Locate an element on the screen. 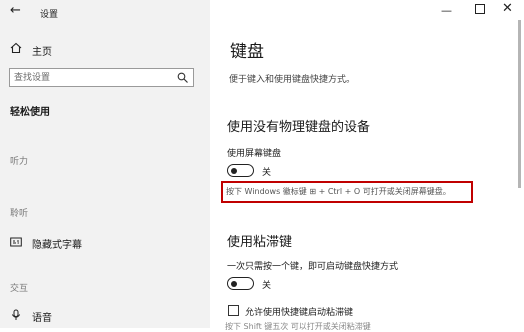 The width and height of the screenshot is (524, 332). section-title-ease-of-access: 轻松使用 is located at coordinates (30, 112).